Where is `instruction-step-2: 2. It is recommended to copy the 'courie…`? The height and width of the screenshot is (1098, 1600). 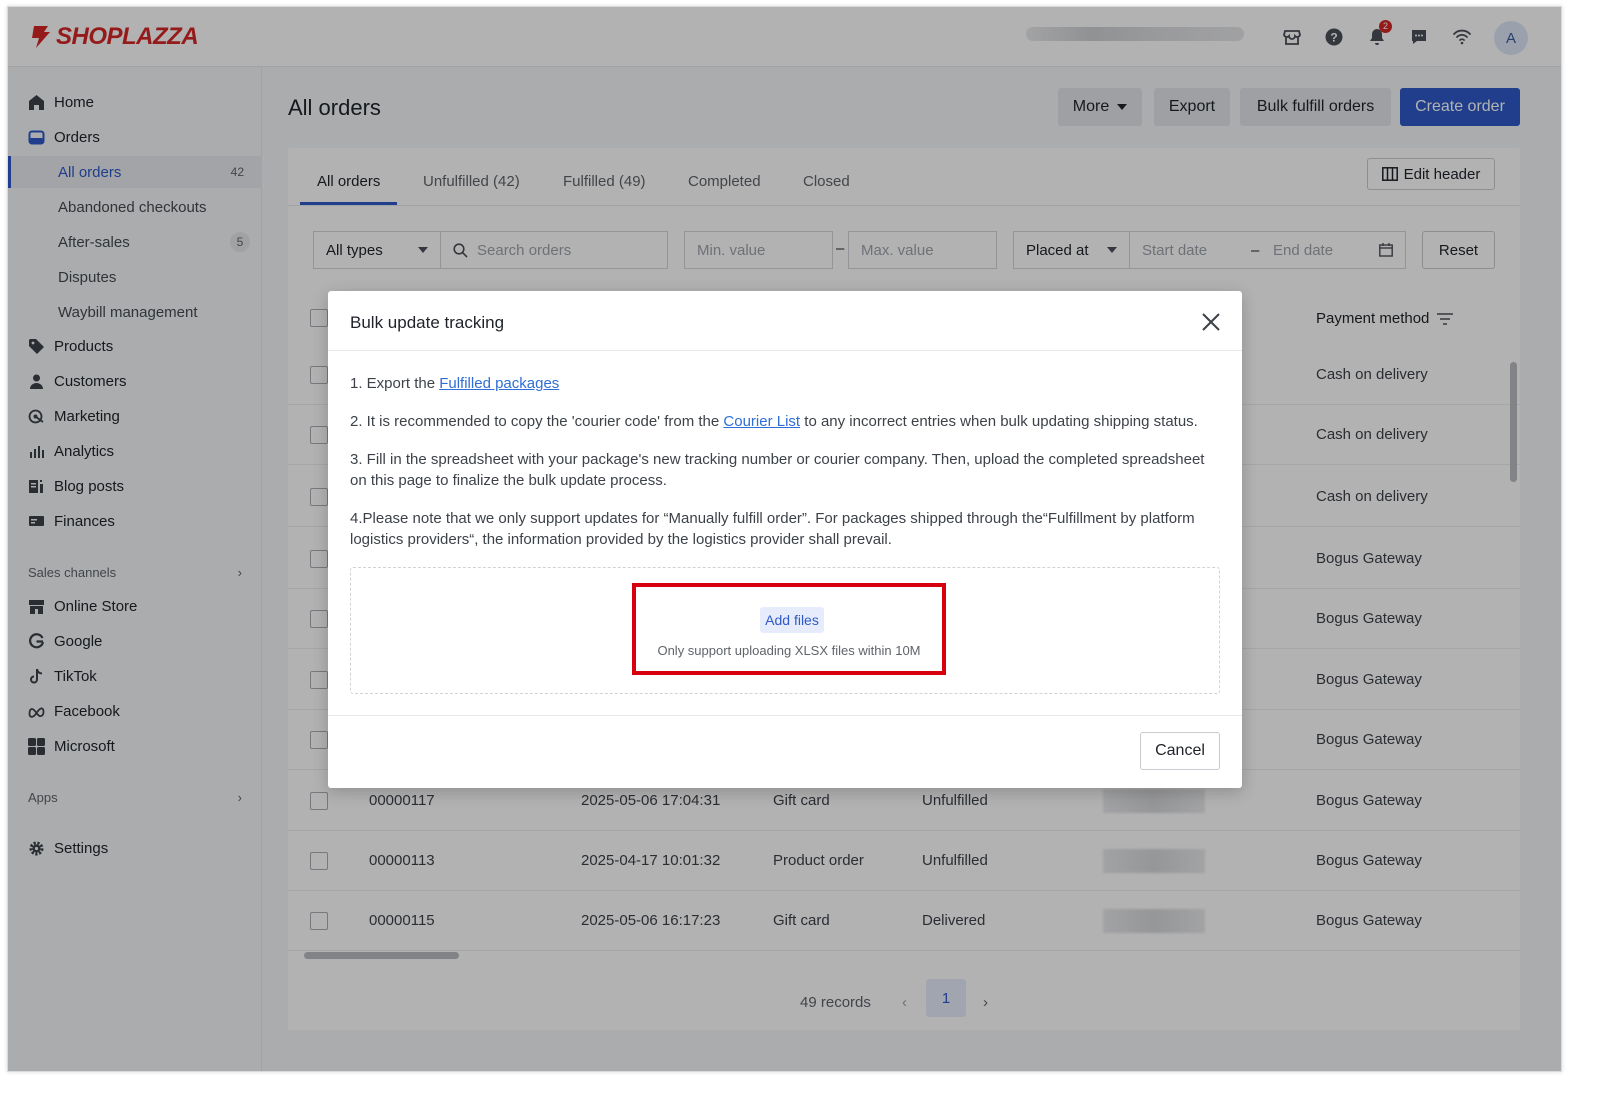
instruction-step-2: 2. It is recommended to copy the 'courie… is located at coordinates (785, 421).